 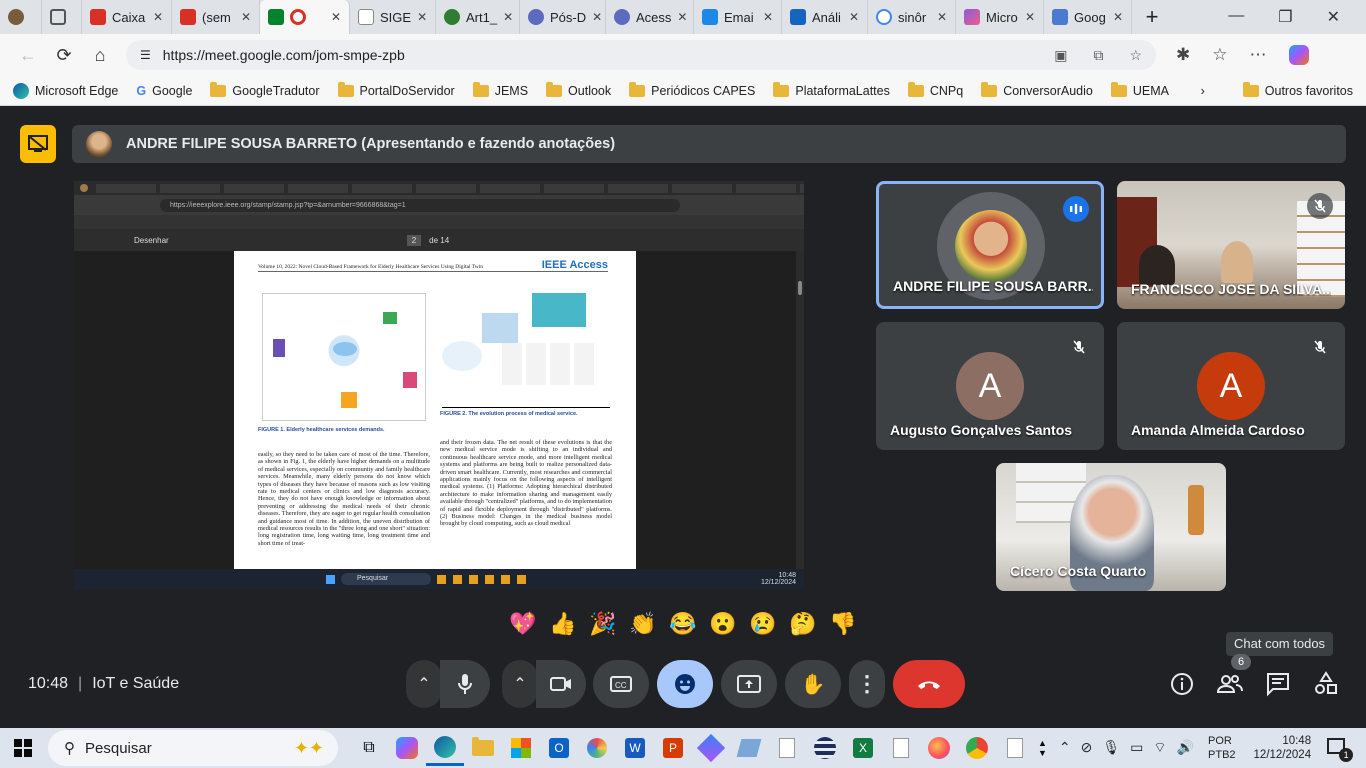 What do you see at coordinates (578, 91) in the screenshot?
I see `bookmark-folder: Outlook` at bounding box center [578, 91].